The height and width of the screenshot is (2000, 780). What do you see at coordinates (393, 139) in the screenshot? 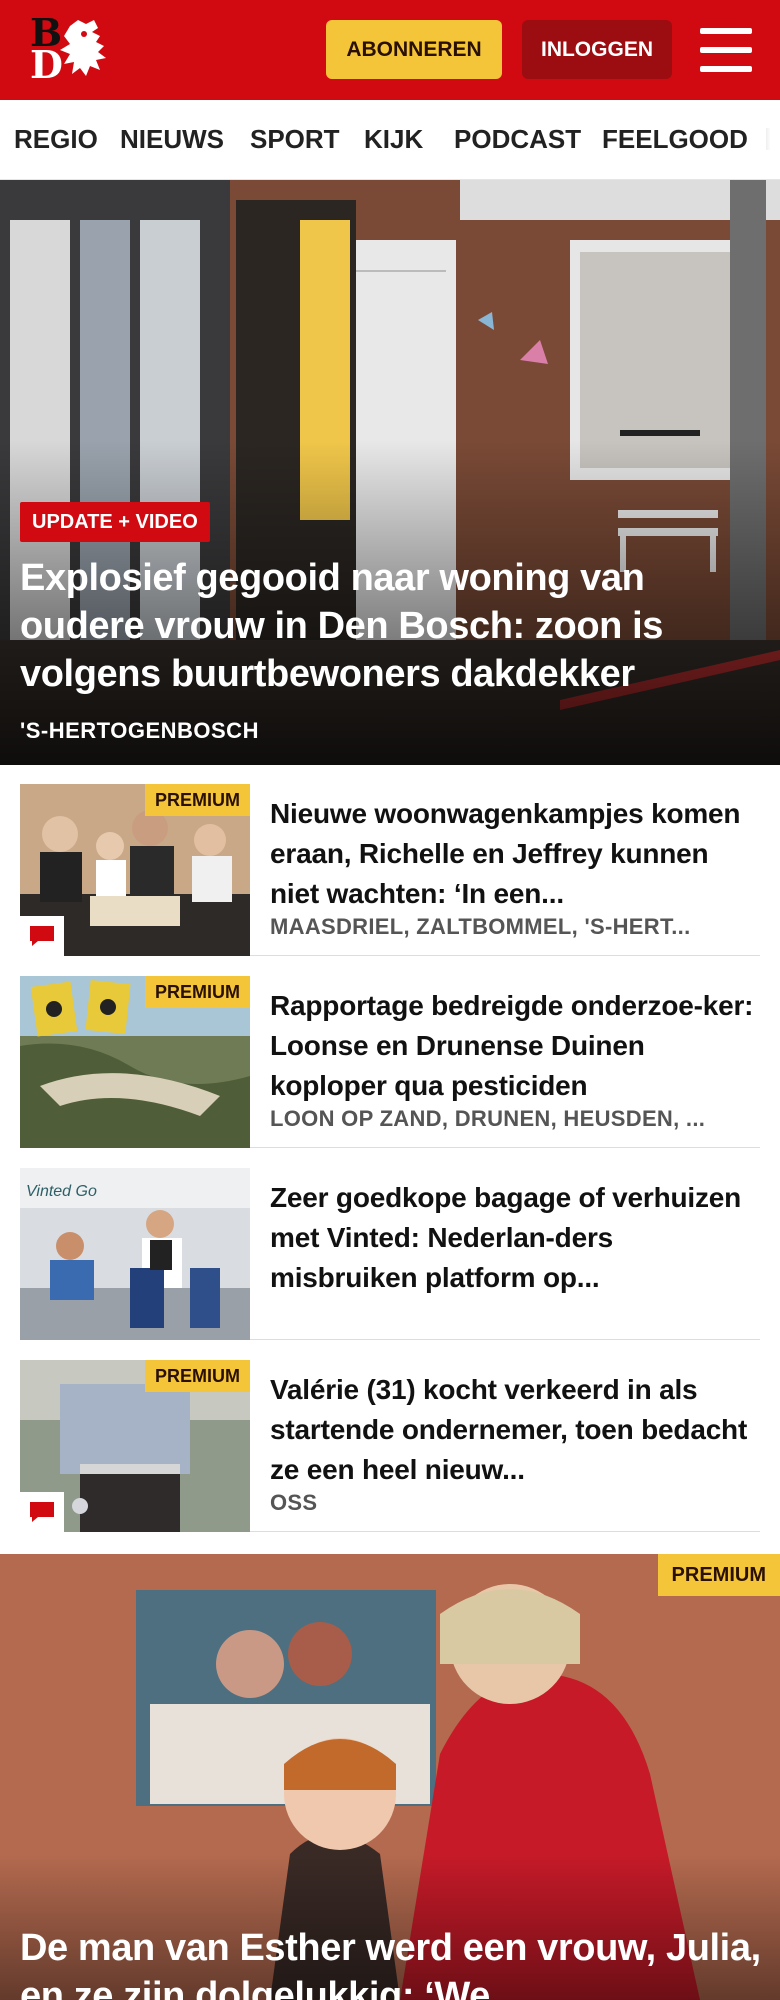
I see `nav-item-kijk: KIJK` at bounding box center [393, 139].